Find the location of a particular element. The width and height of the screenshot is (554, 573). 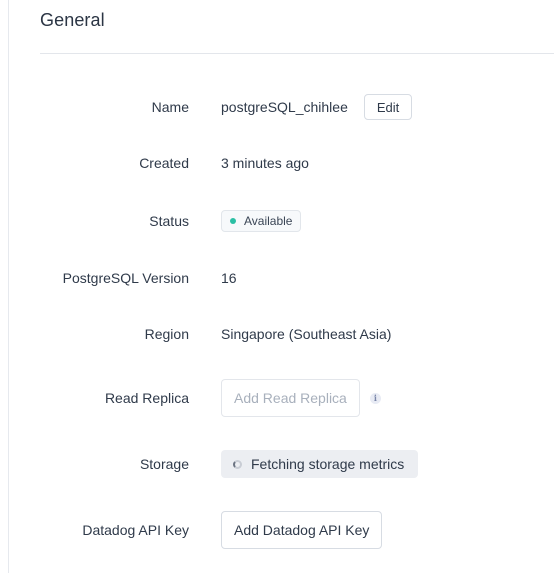

storage-label: Storage is located at coordinates (164, 464).